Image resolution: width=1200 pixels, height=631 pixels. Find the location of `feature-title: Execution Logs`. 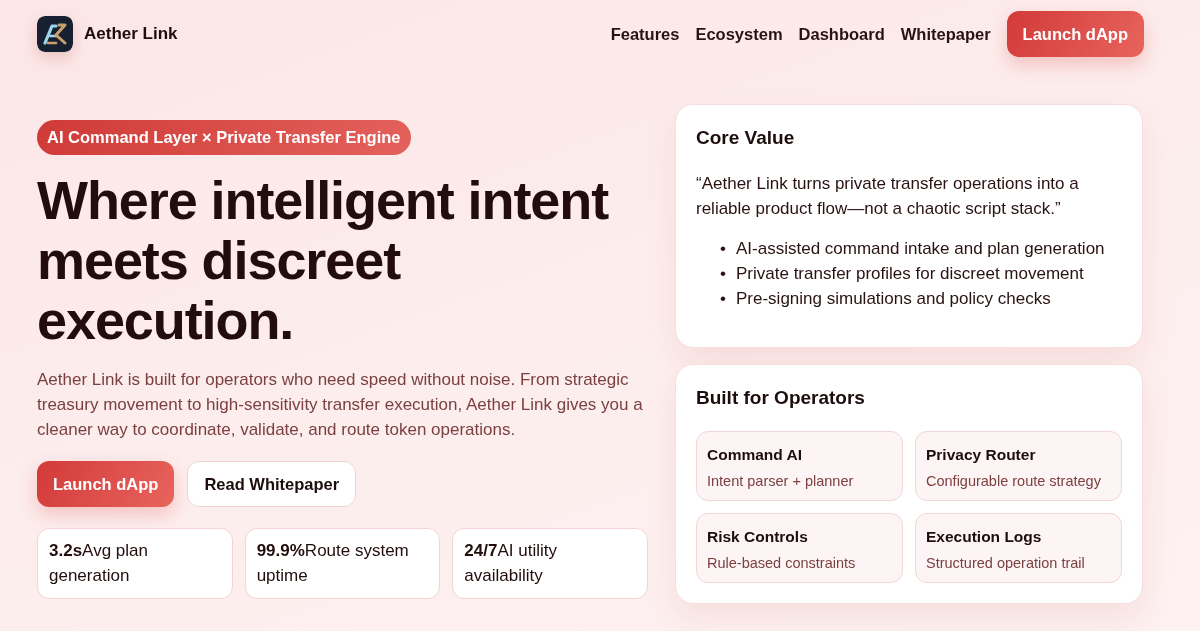

feature-title: Execution Logs is located at coordinates (984, 537).